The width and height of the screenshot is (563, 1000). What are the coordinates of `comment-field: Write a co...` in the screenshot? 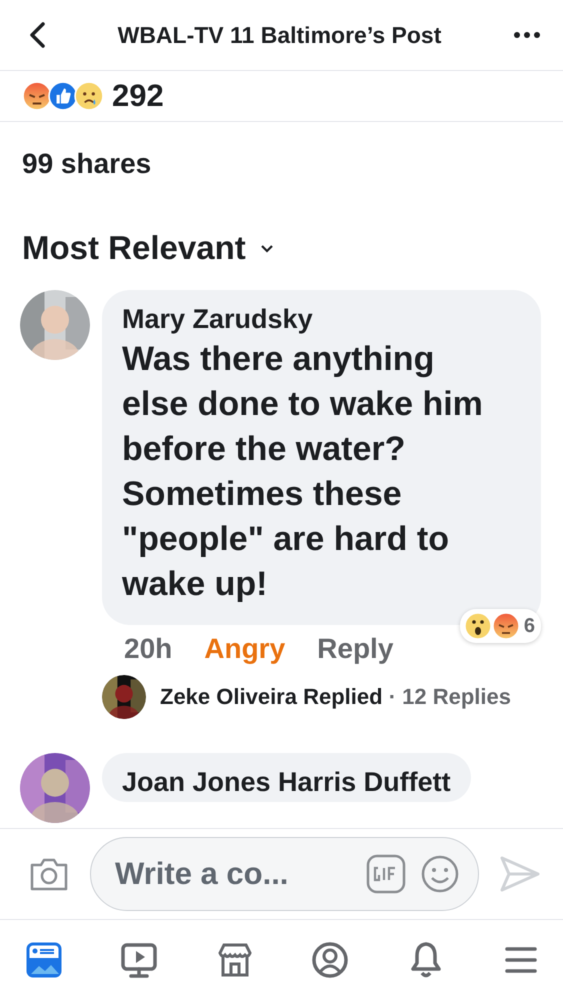 It's located at (232, 874).